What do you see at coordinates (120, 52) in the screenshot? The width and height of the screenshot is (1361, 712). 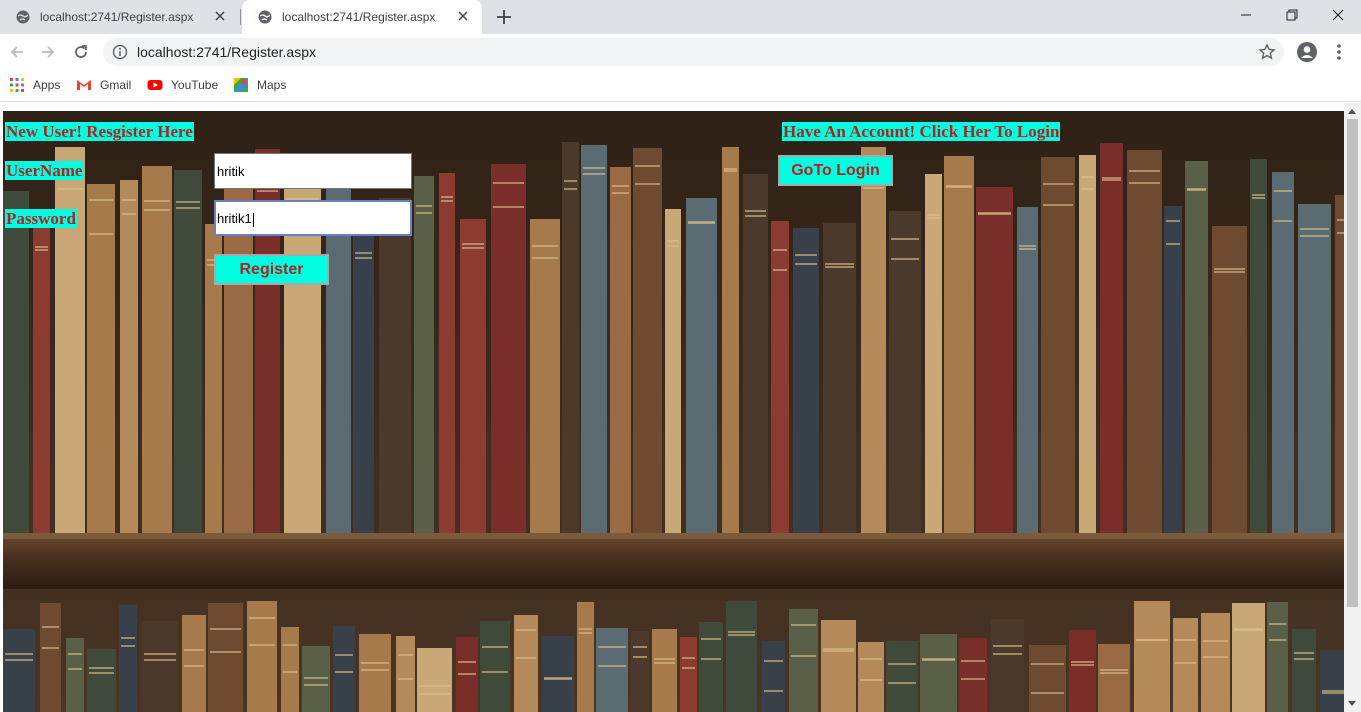 I see `info-icon` at bounding box center [120, 52].